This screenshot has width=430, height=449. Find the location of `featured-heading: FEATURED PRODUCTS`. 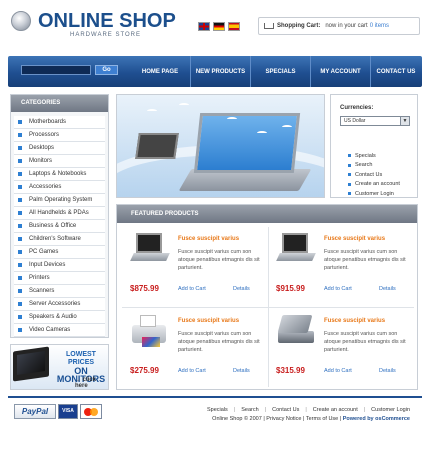

featured-heading: FEATURED PRODUCTS is located at coordinates (267, 214).